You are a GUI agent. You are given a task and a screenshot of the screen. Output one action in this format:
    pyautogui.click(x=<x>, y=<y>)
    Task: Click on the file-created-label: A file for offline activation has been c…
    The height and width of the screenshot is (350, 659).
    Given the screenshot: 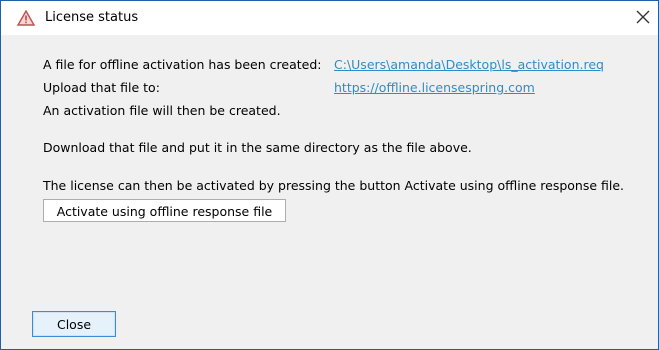 What is the action you would take?
    pyautogui.click(x=182, y=64)
    